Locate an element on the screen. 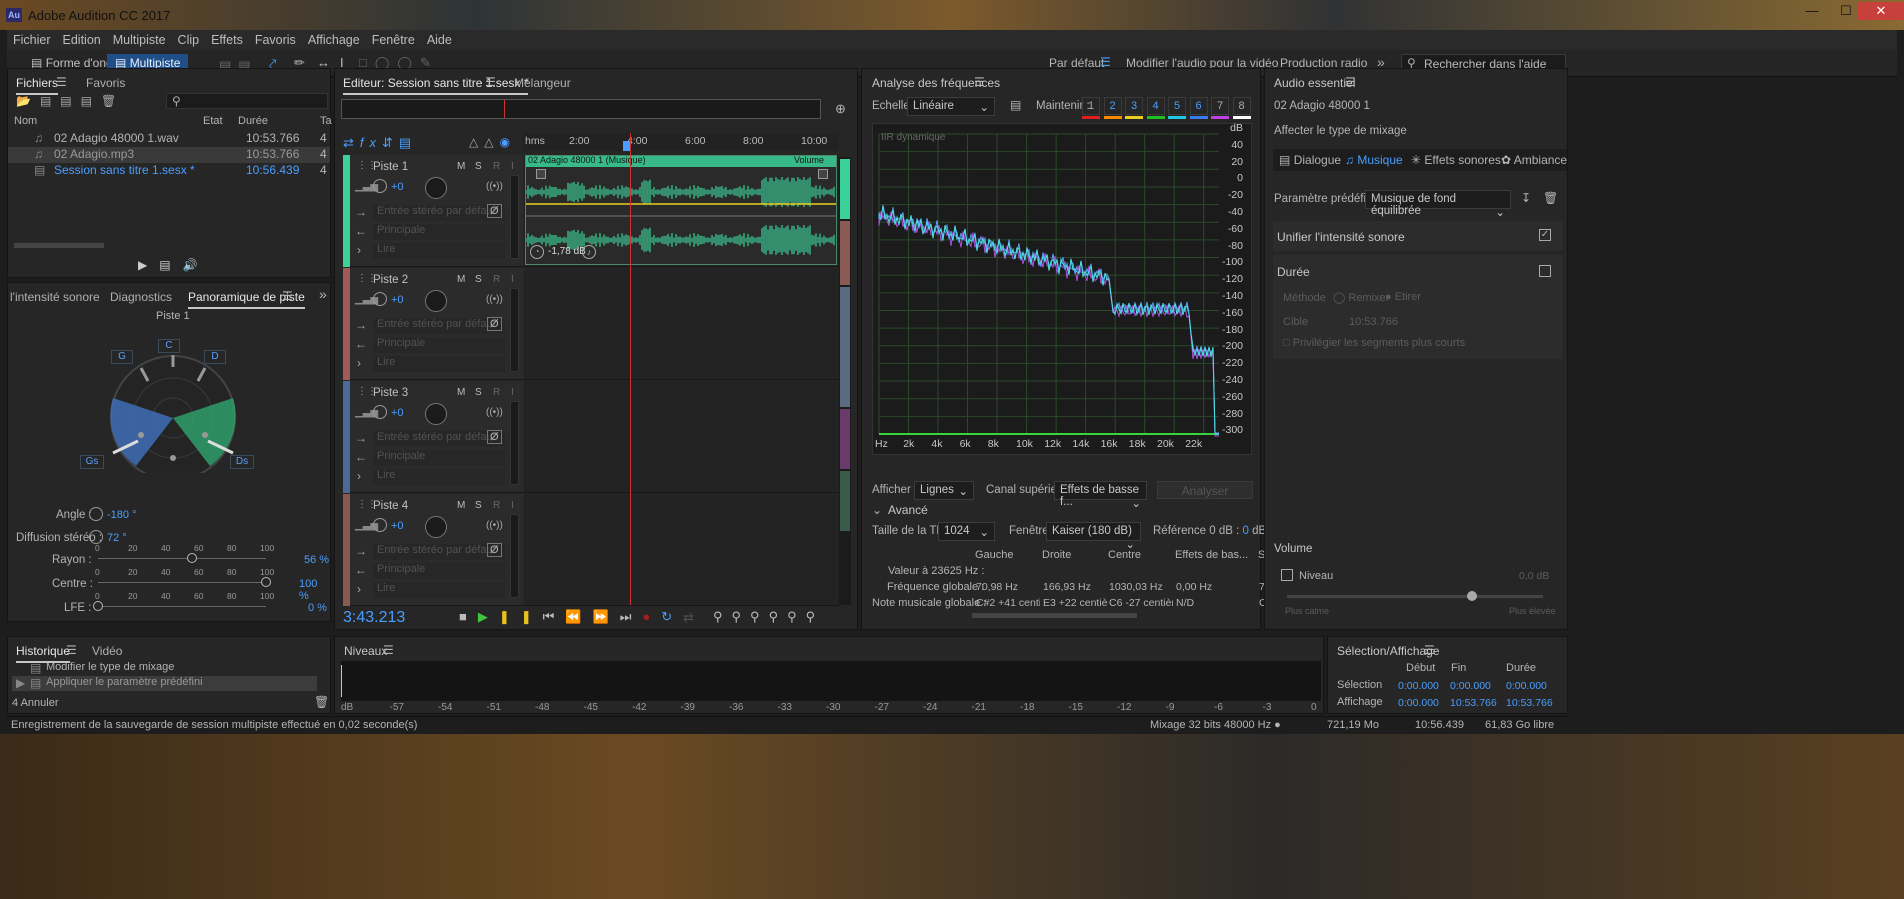 The image size is (1904, 899). rewind-icon: ⏪ is located at coordinates (578, 616).